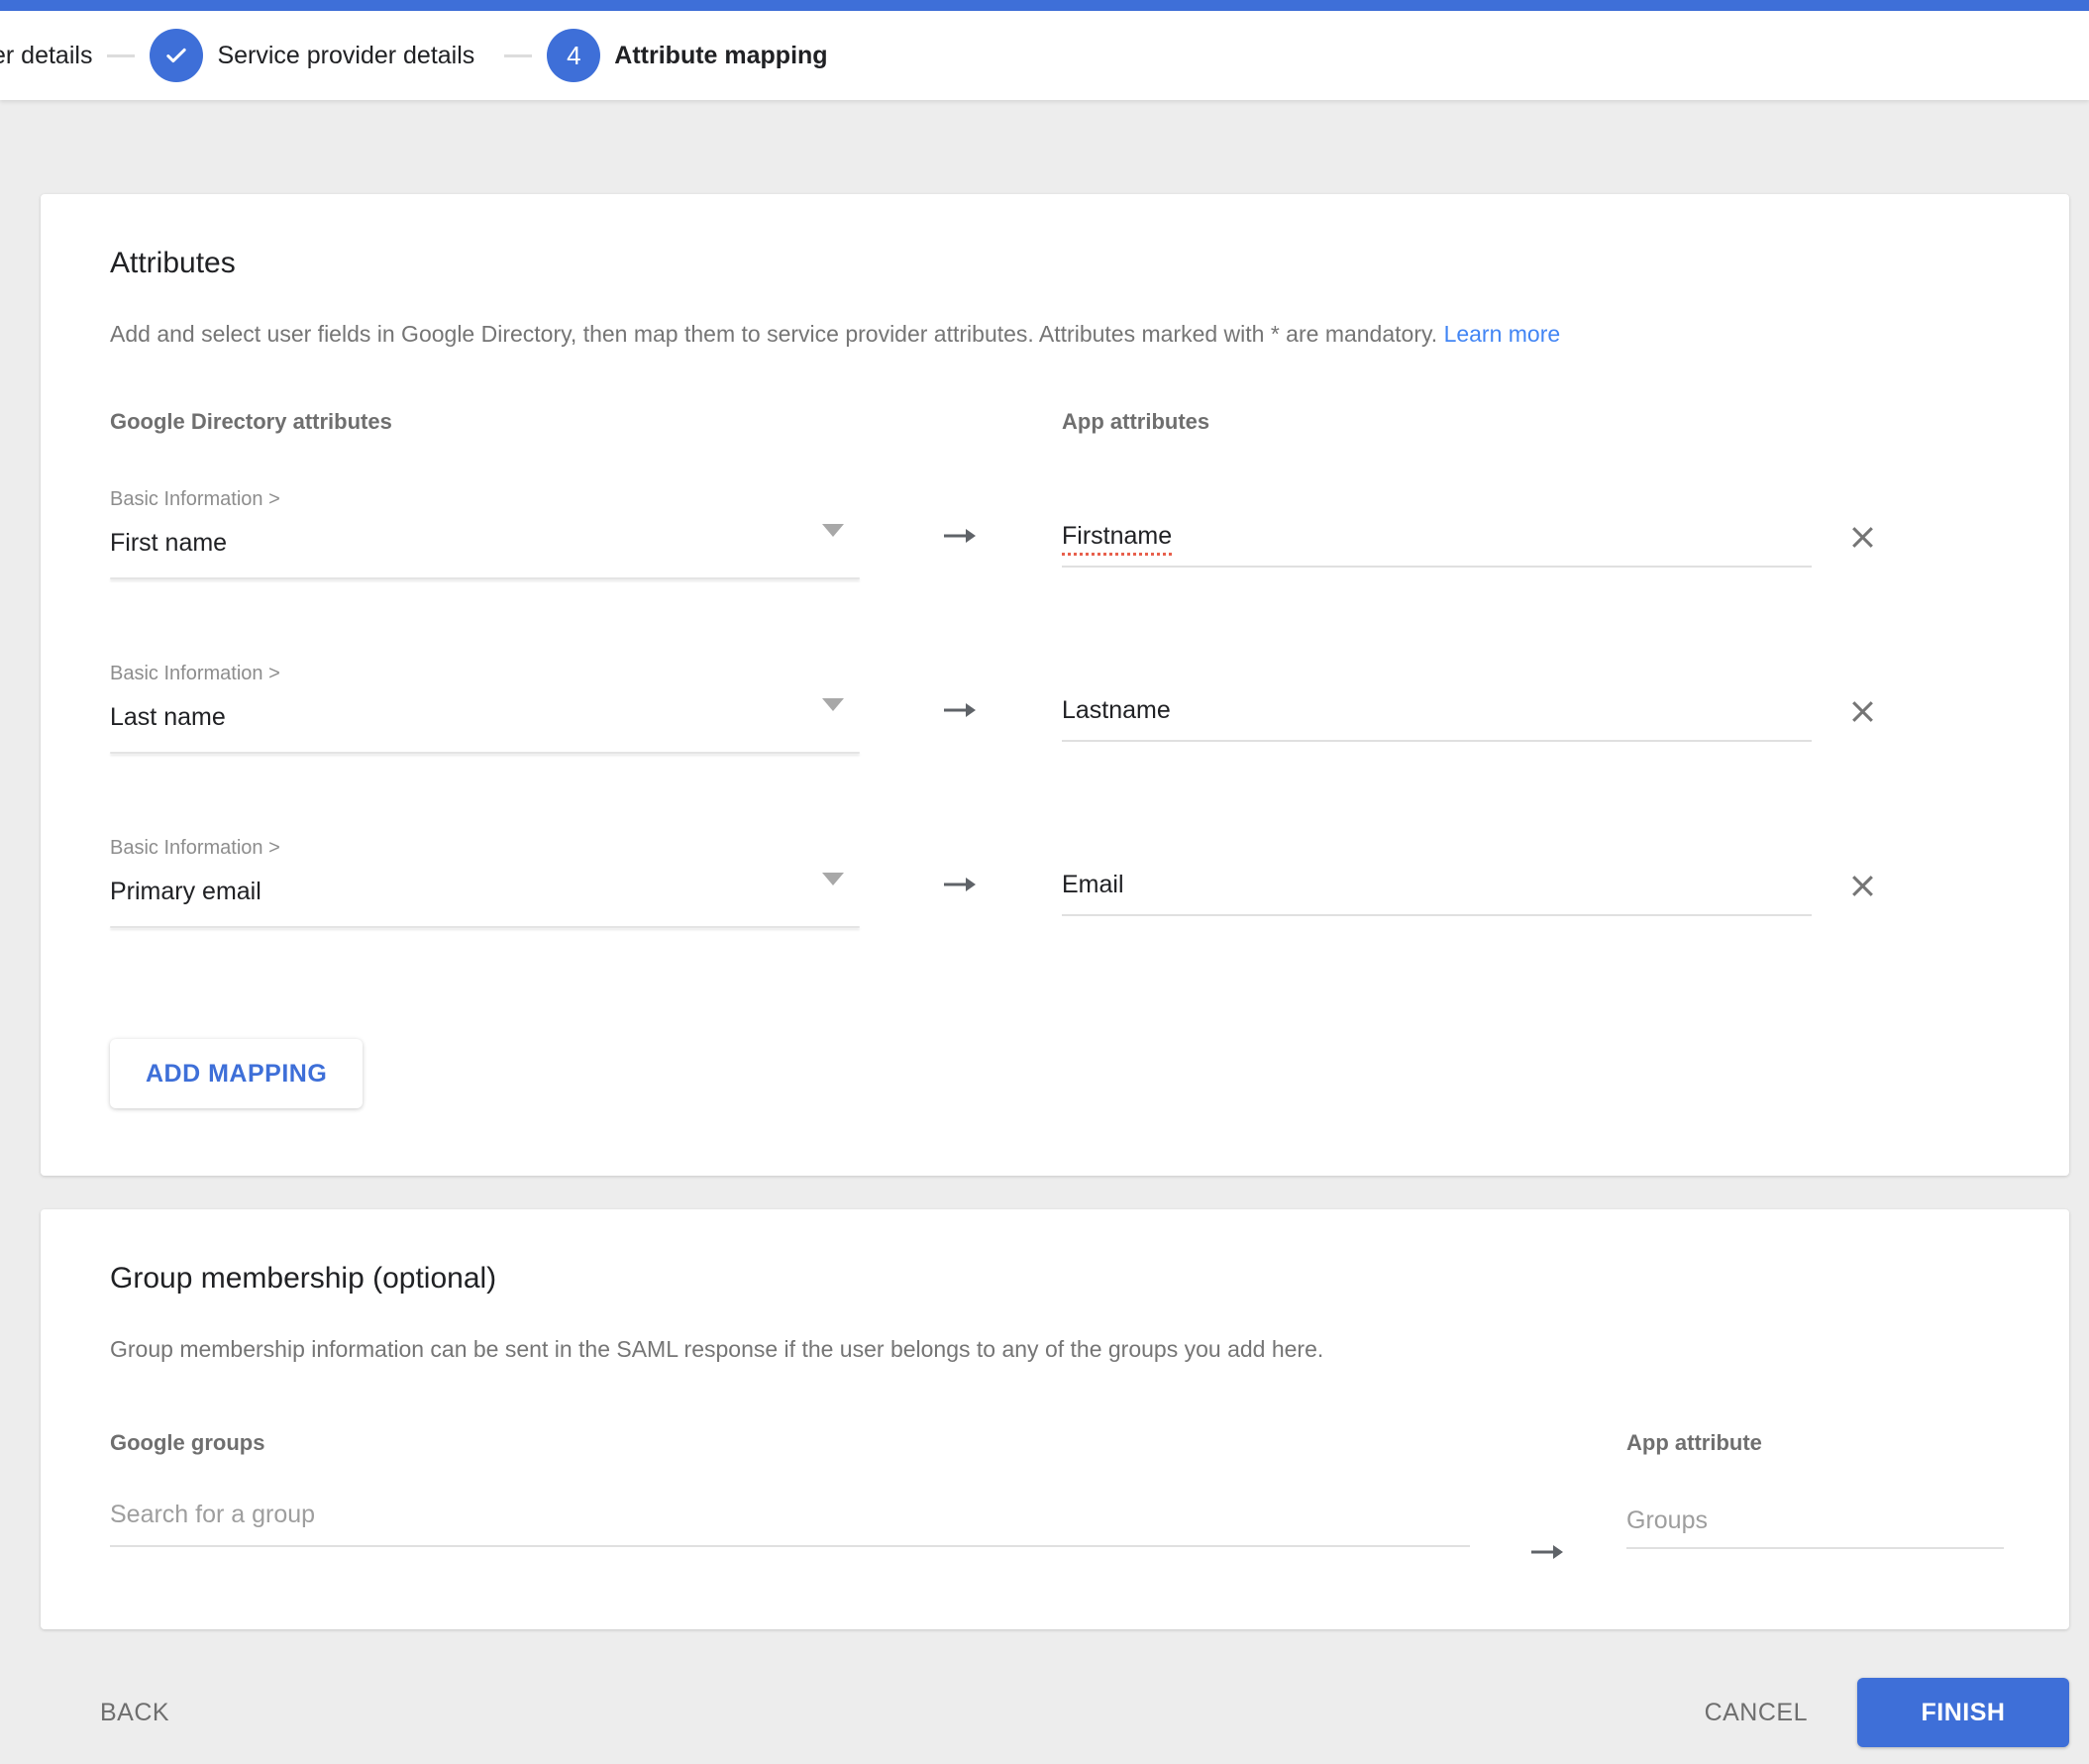 The width and height of the screenshot is (2089, 1764). Describe the element at coordinates (303, 1278) in the screenshot. I see `group-membership-title: Group membership (optional)` at that location.